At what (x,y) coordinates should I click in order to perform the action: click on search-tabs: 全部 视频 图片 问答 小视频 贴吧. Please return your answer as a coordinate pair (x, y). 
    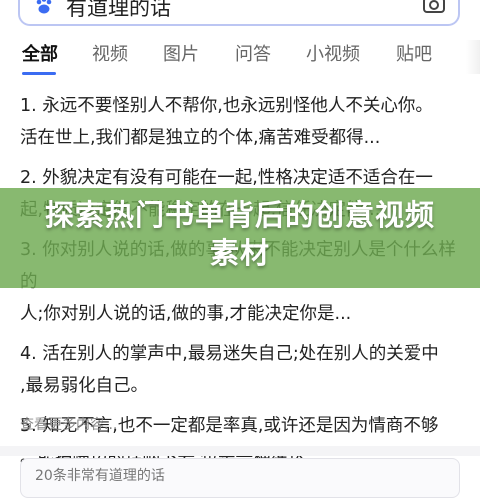
    Looking at the image, I should click on (240, 56).